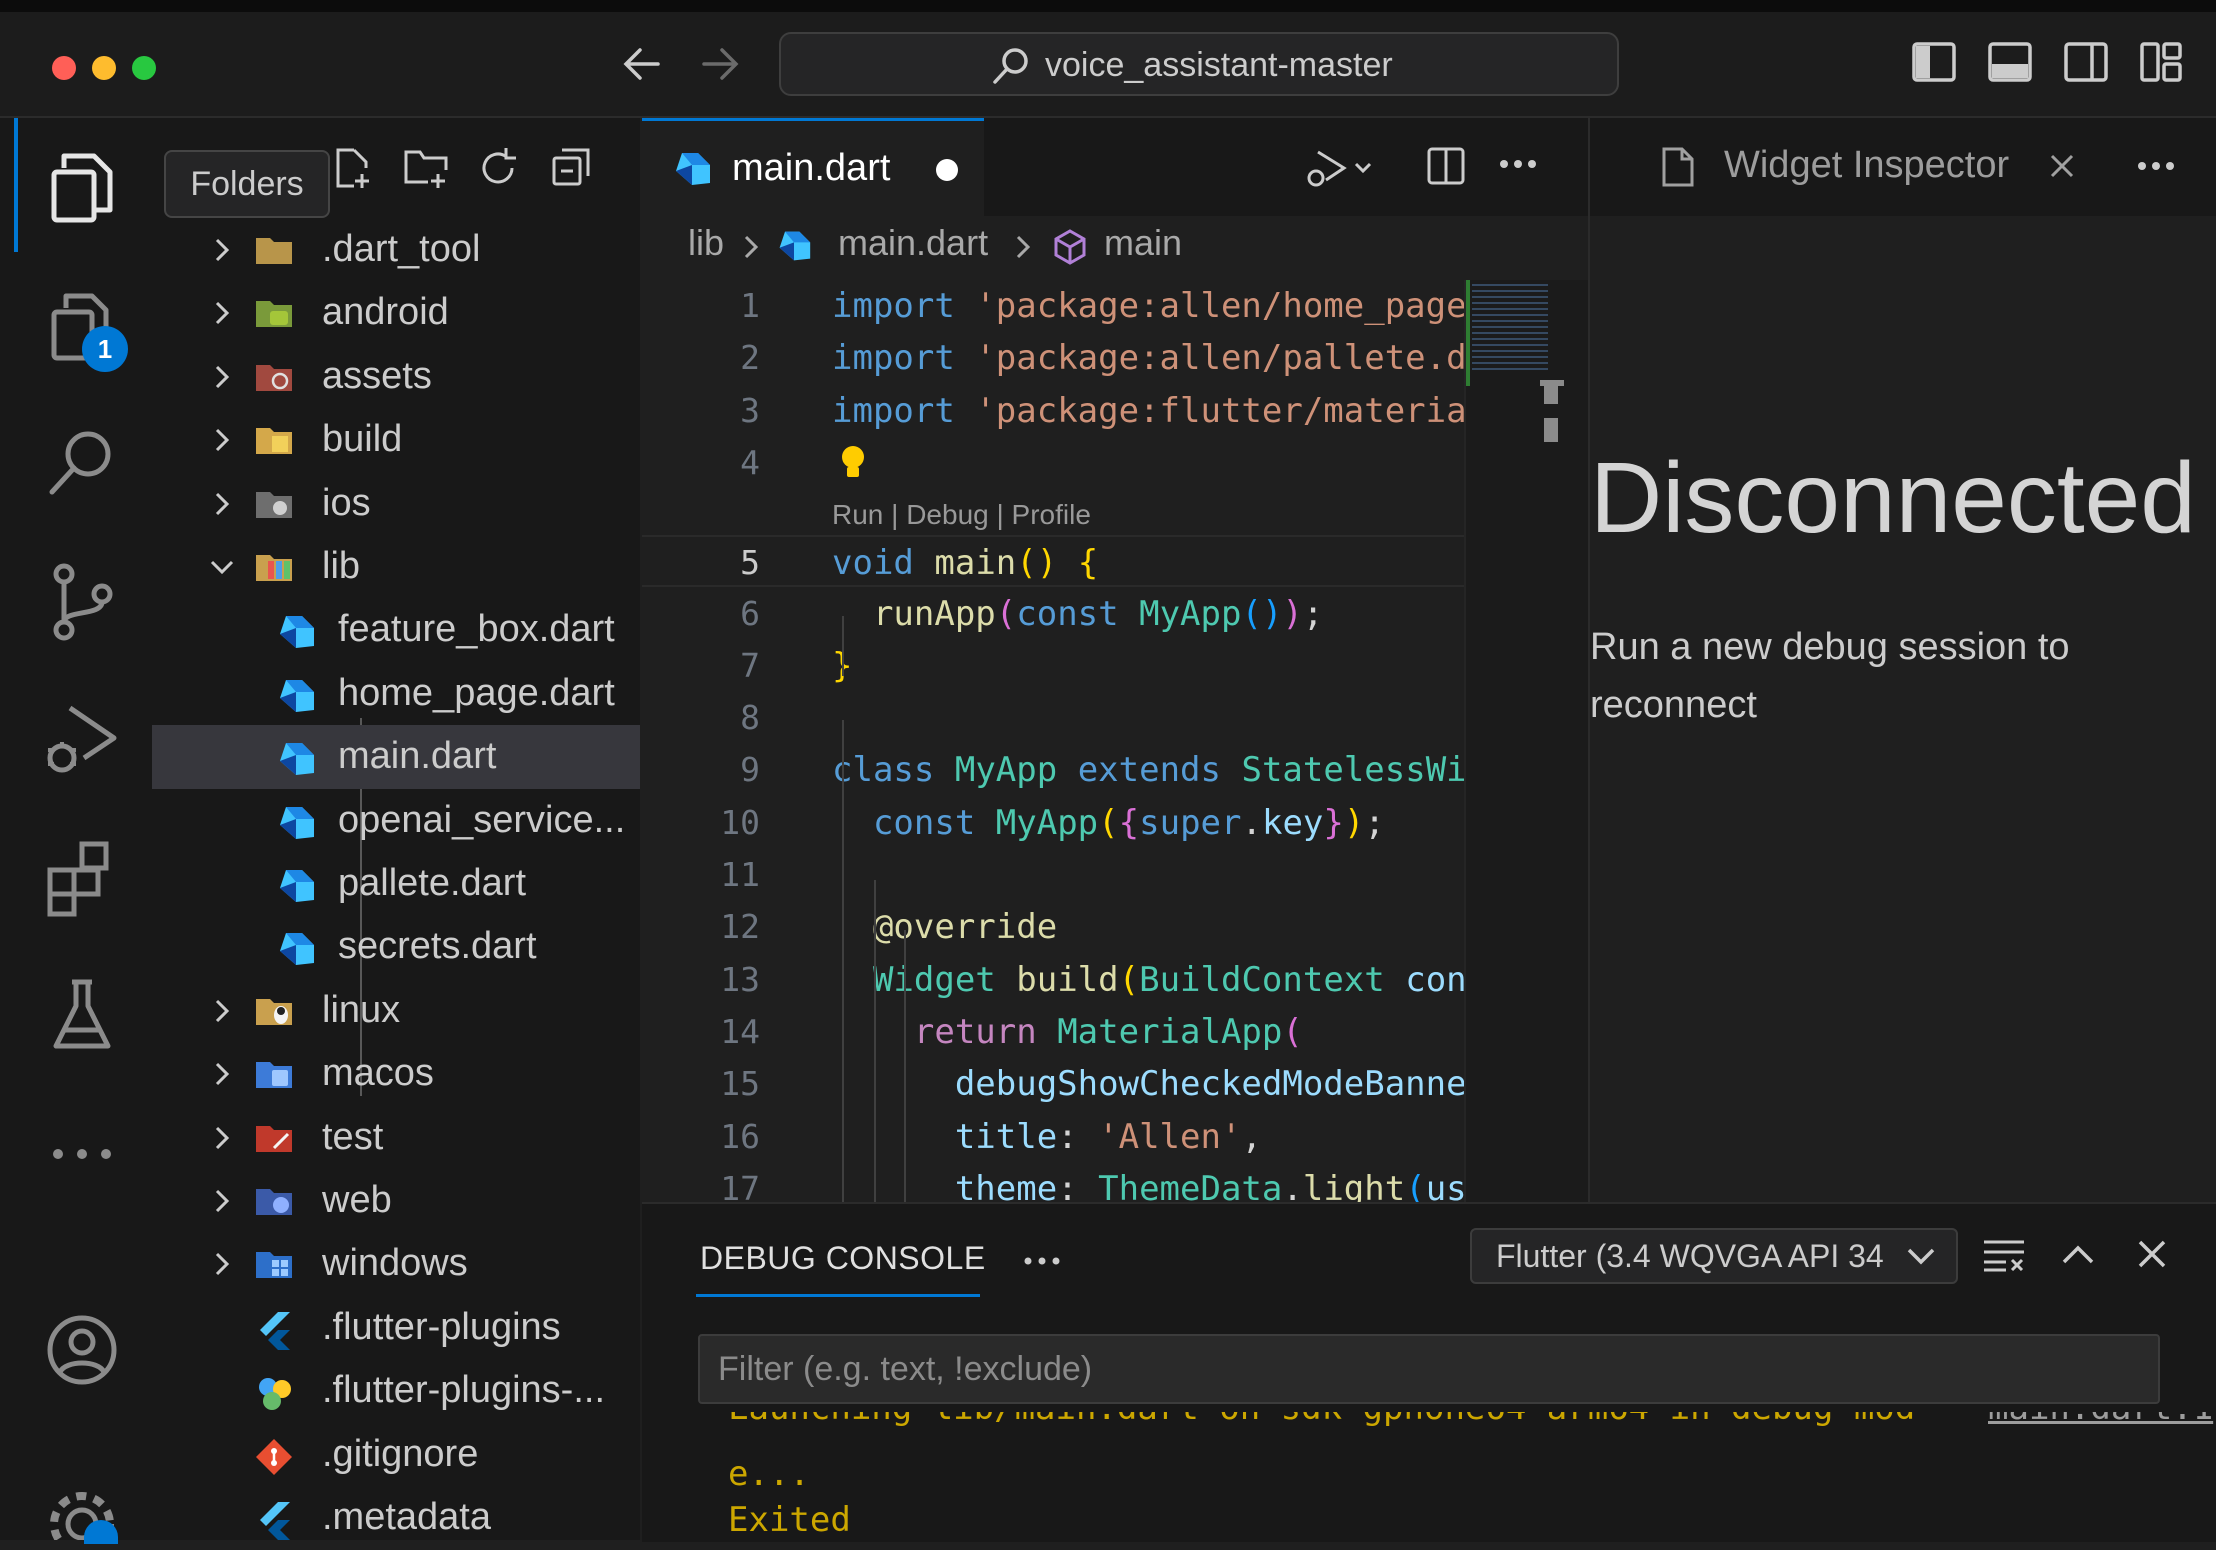  Describe the element at coordinates (396, 1328) in the screenshot. I see `tree-file-row: .flutter-plugins` at that location.